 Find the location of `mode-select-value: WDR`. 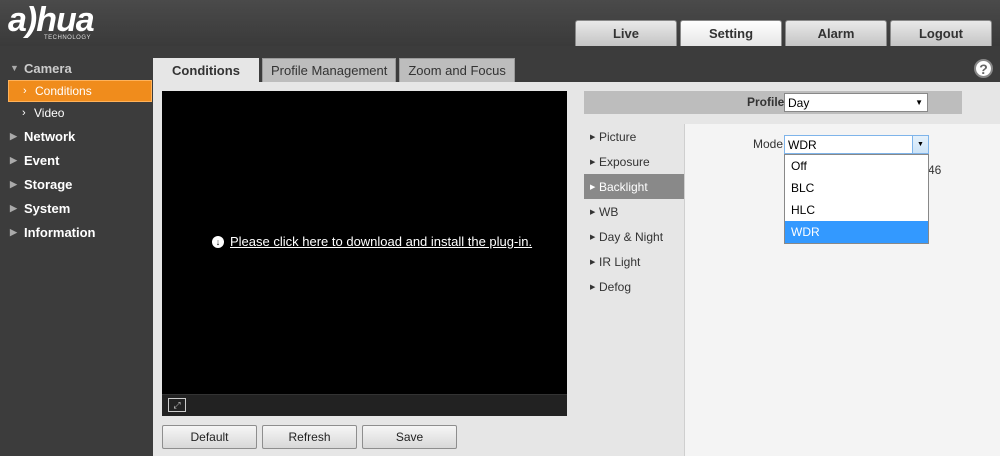

mode-select-value: WDR is located at coordinates (802, 144).